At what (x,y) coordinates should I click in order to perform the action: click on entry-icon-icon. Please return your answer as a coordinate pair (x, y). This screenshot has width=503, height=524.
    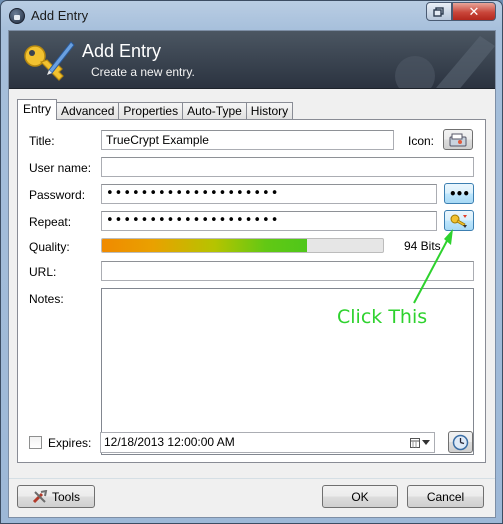
    Looking at the image, I should click on (458, 139).